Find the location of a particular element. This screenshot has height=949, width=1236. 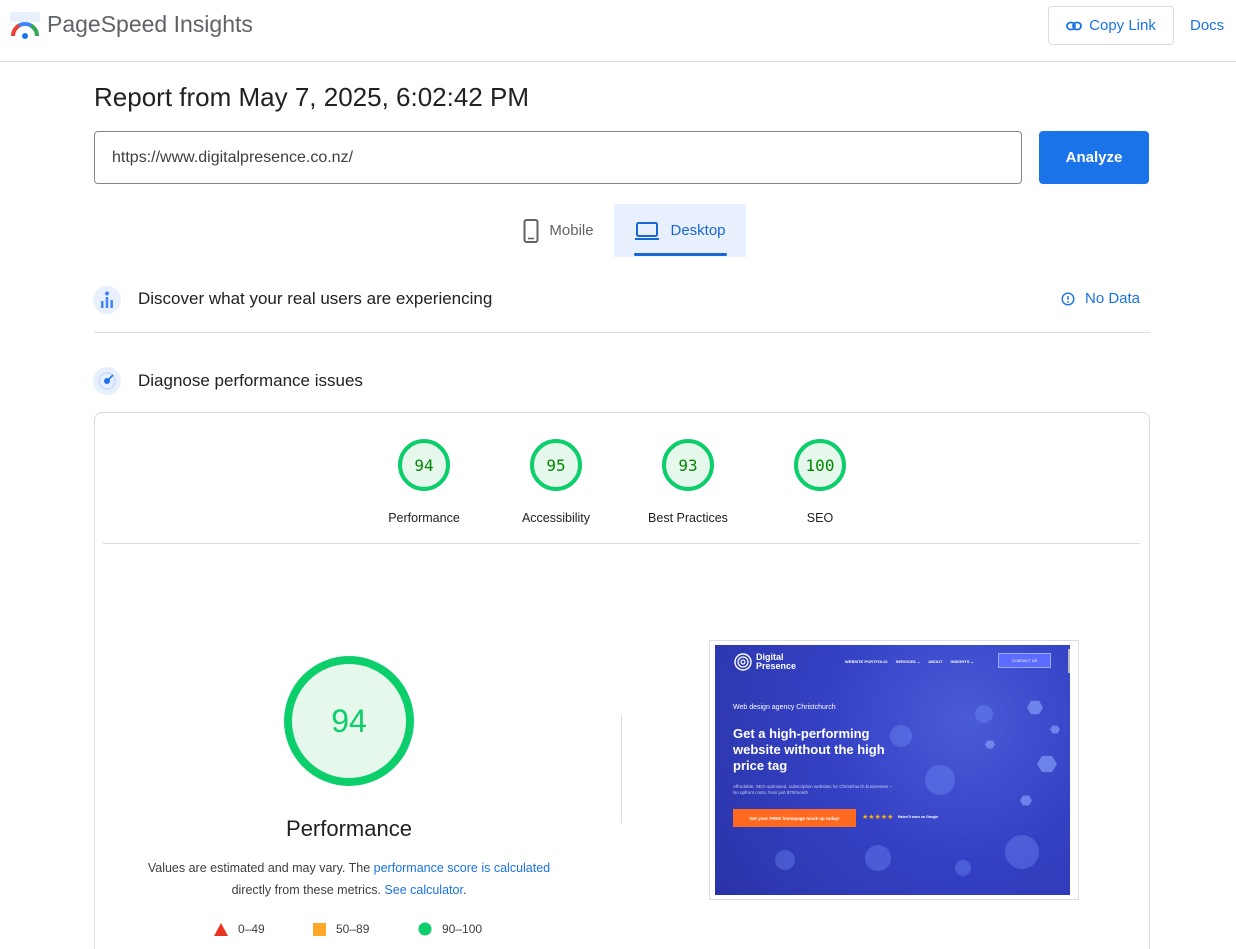

diagnose-title: Diagnose performance issues is located at coordinates (250, 380).